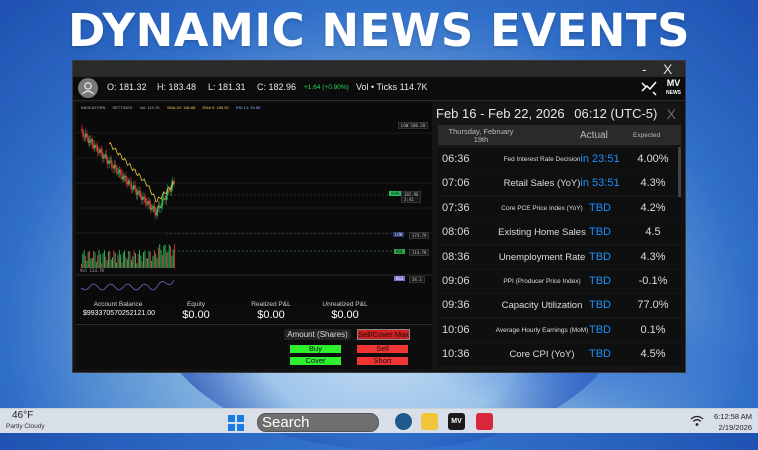 The height and width of the screenshot is (450, 758). What do you see at coordinates (649, 88) in the screenshot?
I see `news-toggle-icon` at bounding box center [649, 88].